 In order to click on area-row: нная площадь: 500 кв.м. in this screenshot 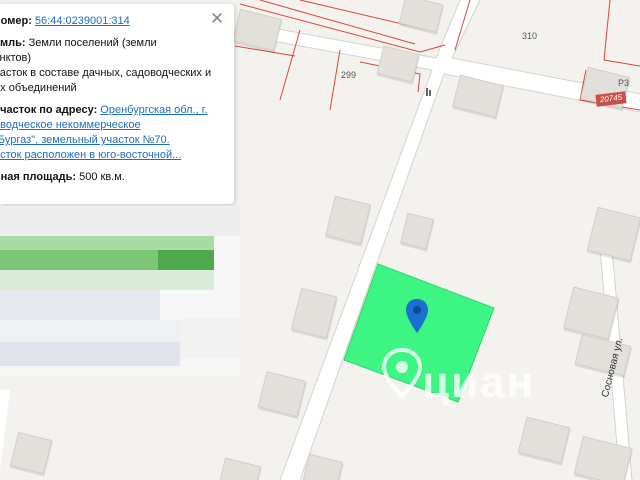, I will do `click(112, 177)`.